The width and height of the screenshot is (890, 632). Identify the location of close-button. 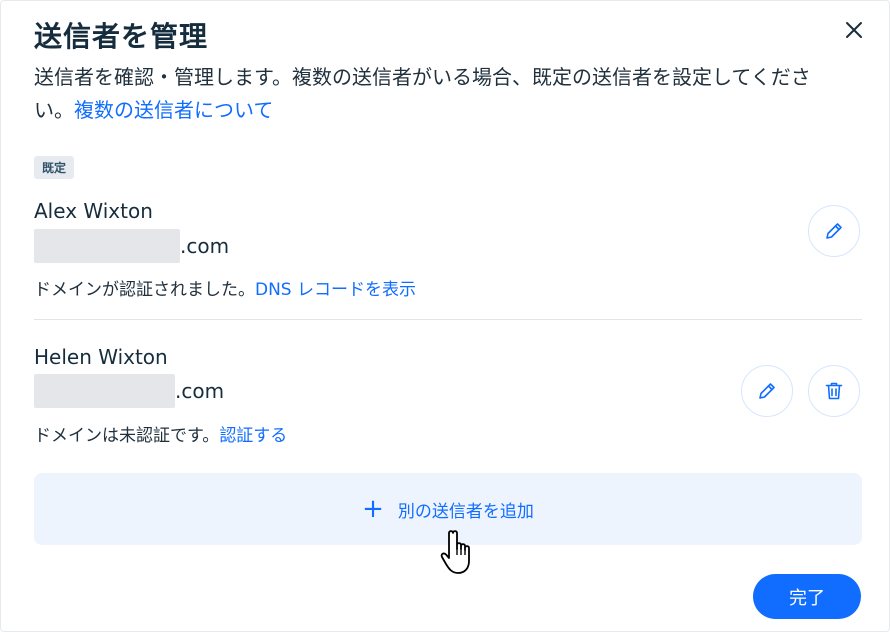
(854, 30).